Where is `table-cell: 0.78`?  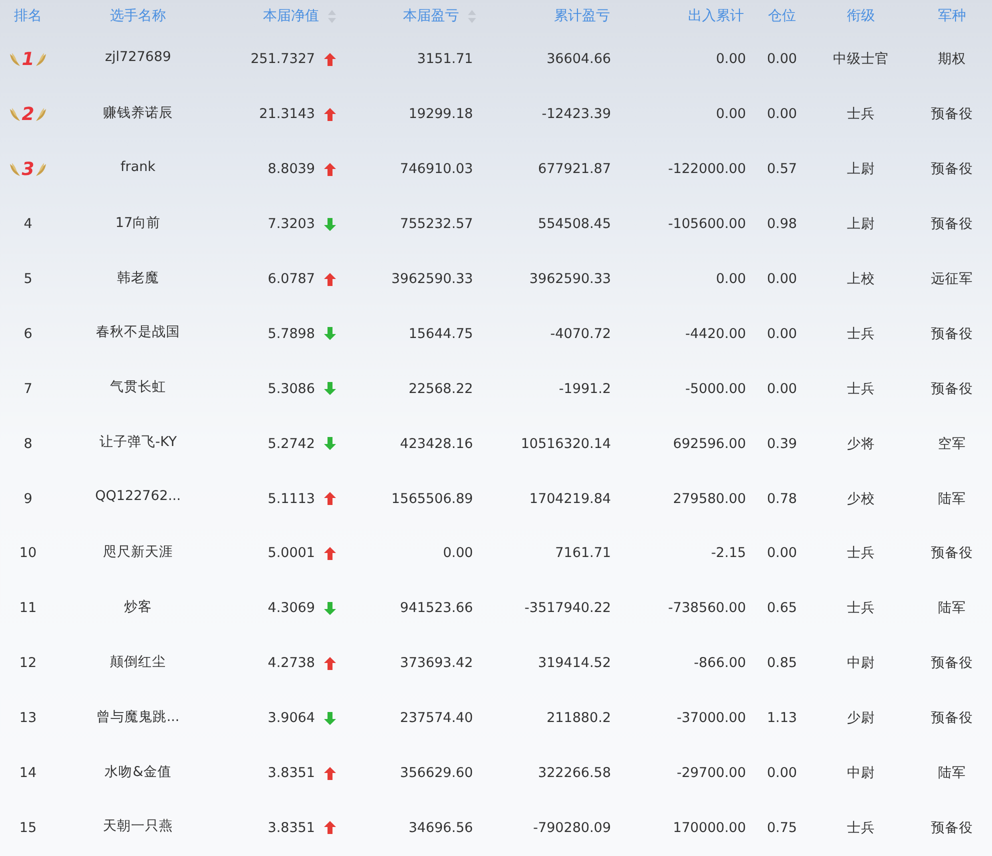 table-cell: 0.78 is located at coordinates (781, 498).